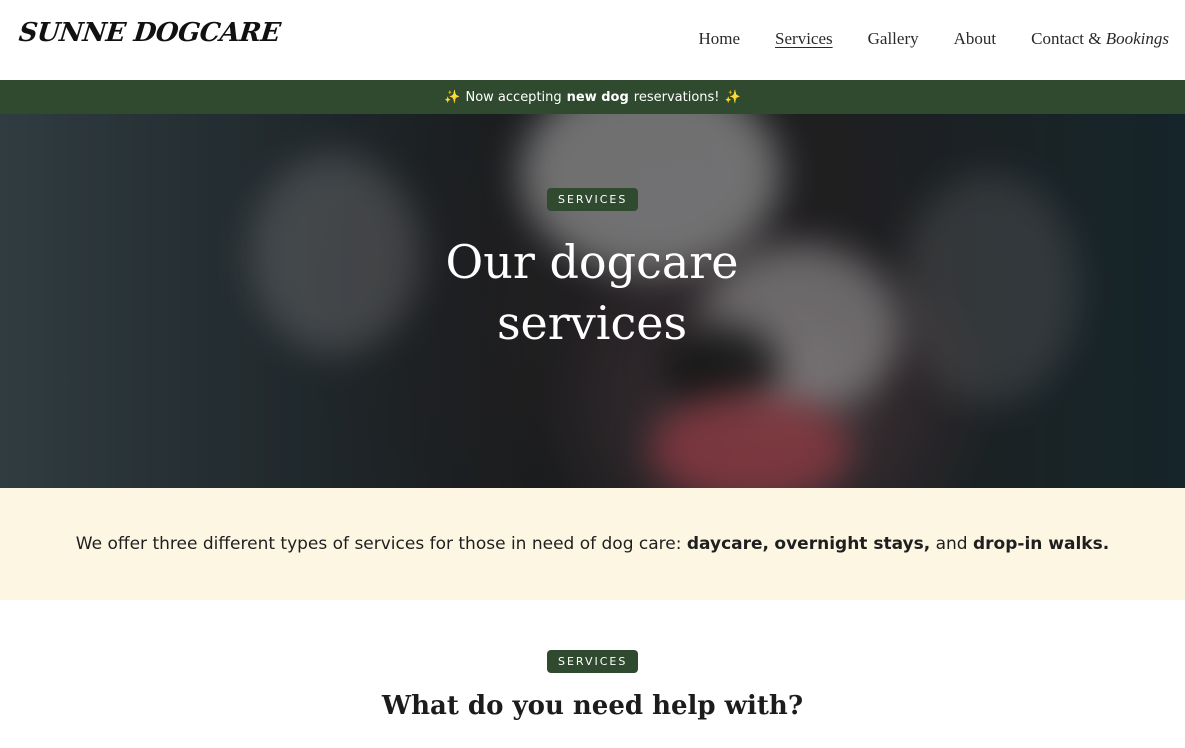  What do you see at coordinates (513, 97) in the screenshot?
I see `announcement-text-before: Now accepting` at bounding box center [513, 97].